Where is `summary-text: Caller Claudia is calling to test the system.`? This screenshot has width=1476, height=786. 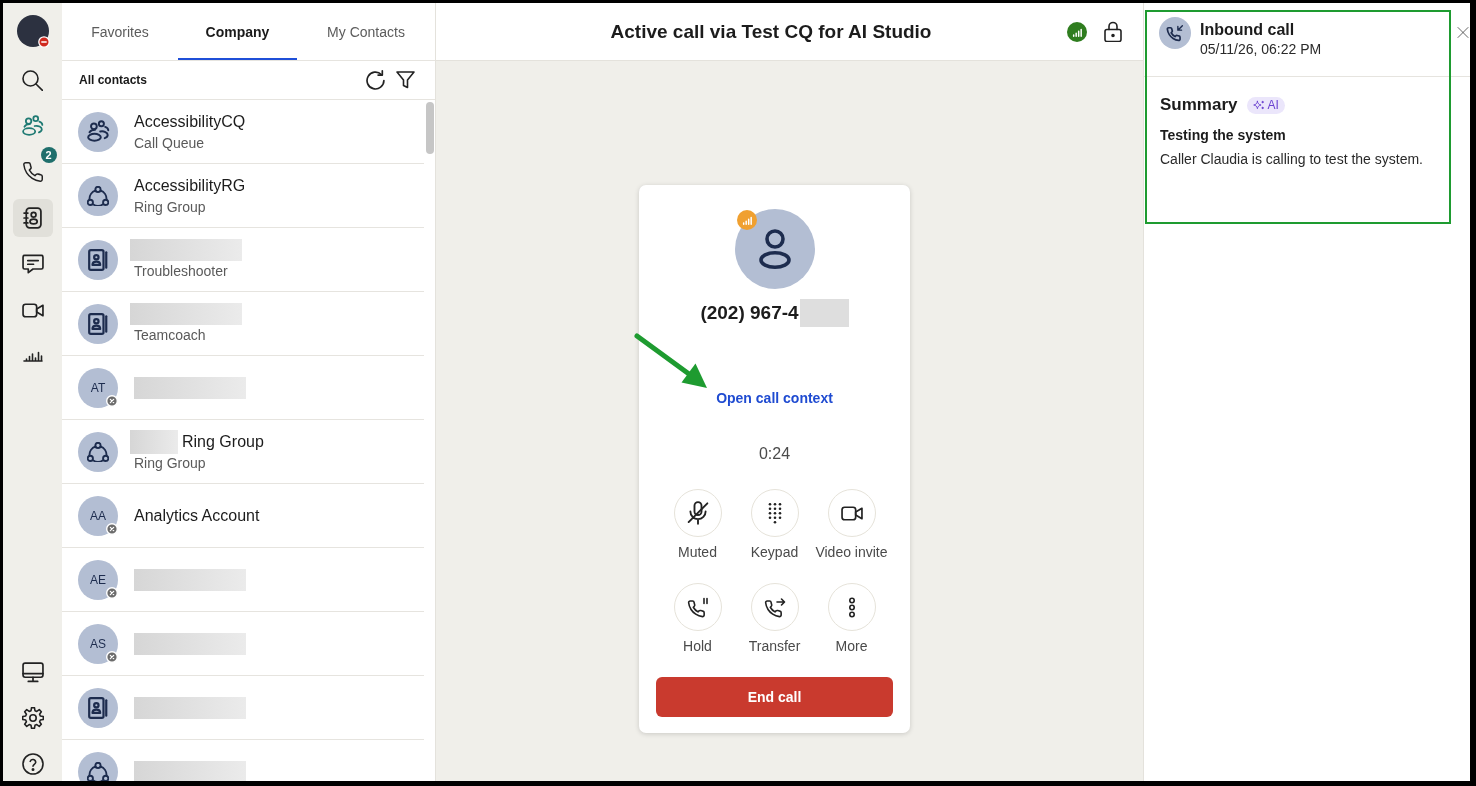
summary-text: Caller Claudia is calling to test the system. is located at coordinates (1291, 159).